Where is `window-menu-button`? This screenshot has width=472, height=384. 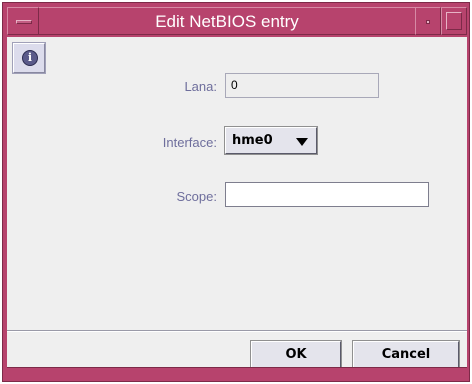
window-menu-button is located at coordinates (23, 21).